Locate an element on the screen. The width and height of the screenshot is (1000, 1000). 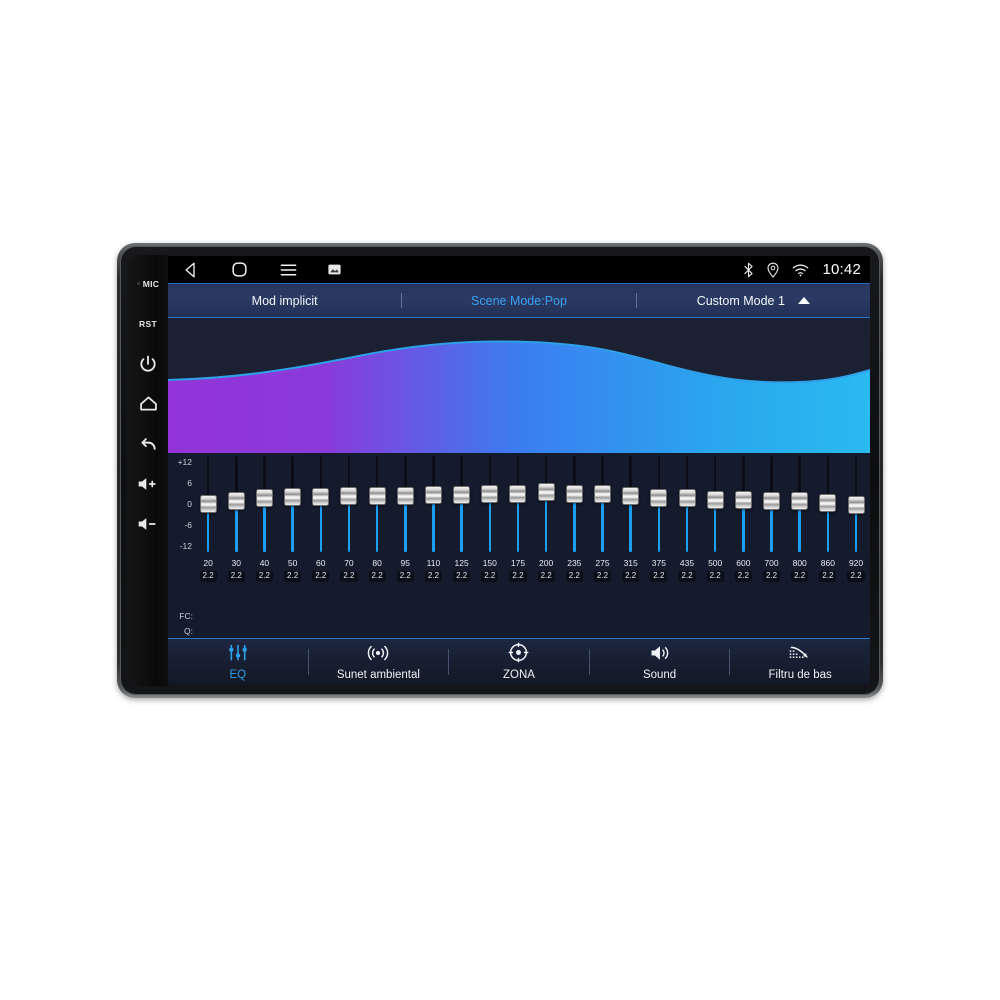
triangle-up-icon is located at coordinates (803, 300).